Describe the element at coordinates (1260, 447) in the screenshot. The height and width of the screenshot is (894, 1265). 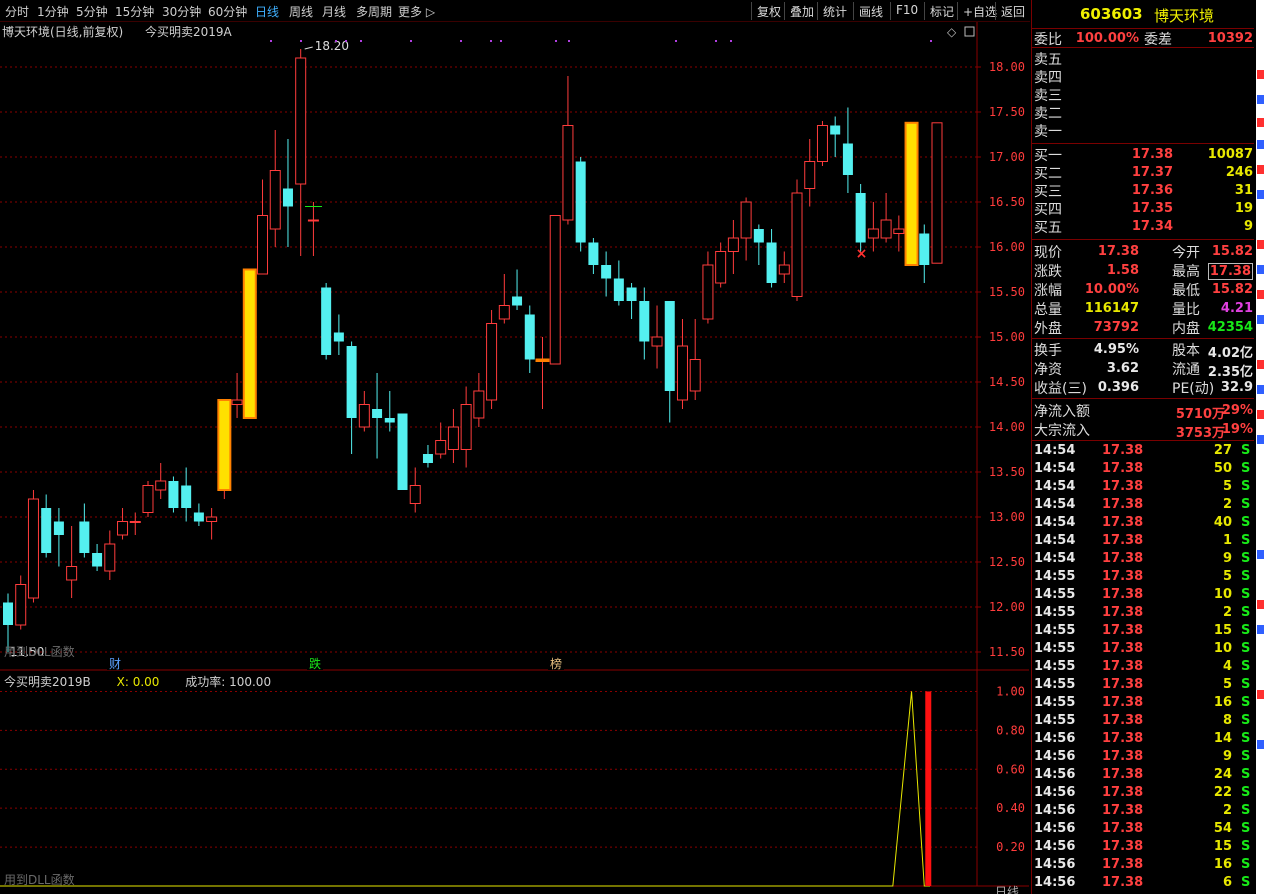
I see `side-toolbar-strip` at that location.